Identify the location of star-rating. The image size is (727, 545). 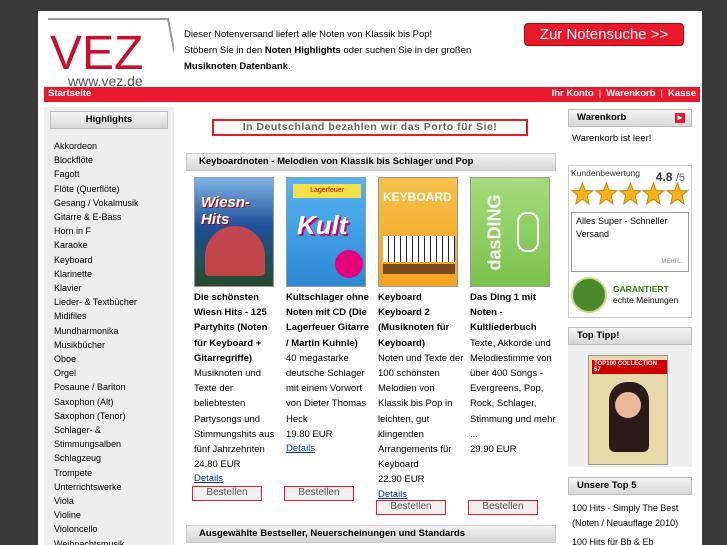
(630, 195).